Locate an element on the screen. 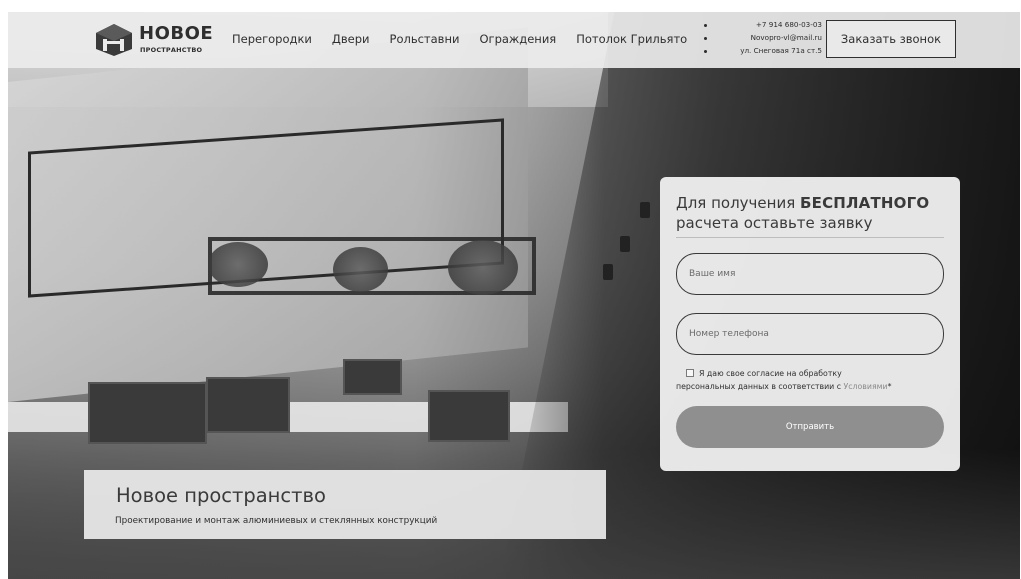 This screenshot has width=1021, height=579. nav-item-dveri: Двери is located at coordinates (351, 39).